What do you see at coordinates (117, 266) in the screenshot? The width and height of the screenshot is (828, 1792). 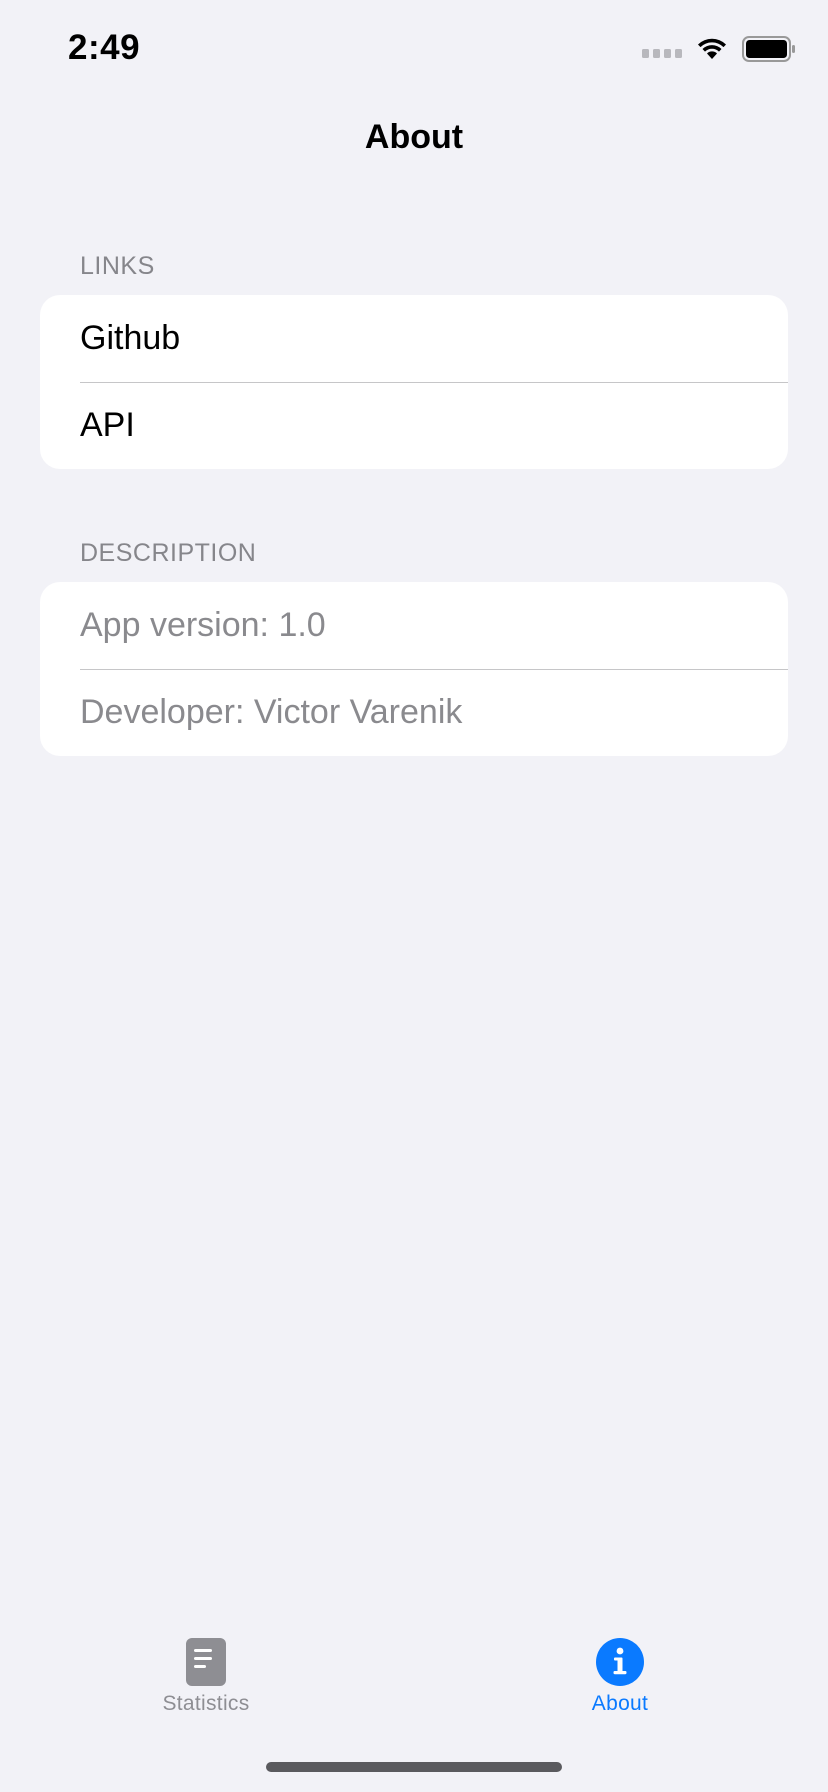 I see `links-section-header: LINKS` at bounding box center [117, 266].